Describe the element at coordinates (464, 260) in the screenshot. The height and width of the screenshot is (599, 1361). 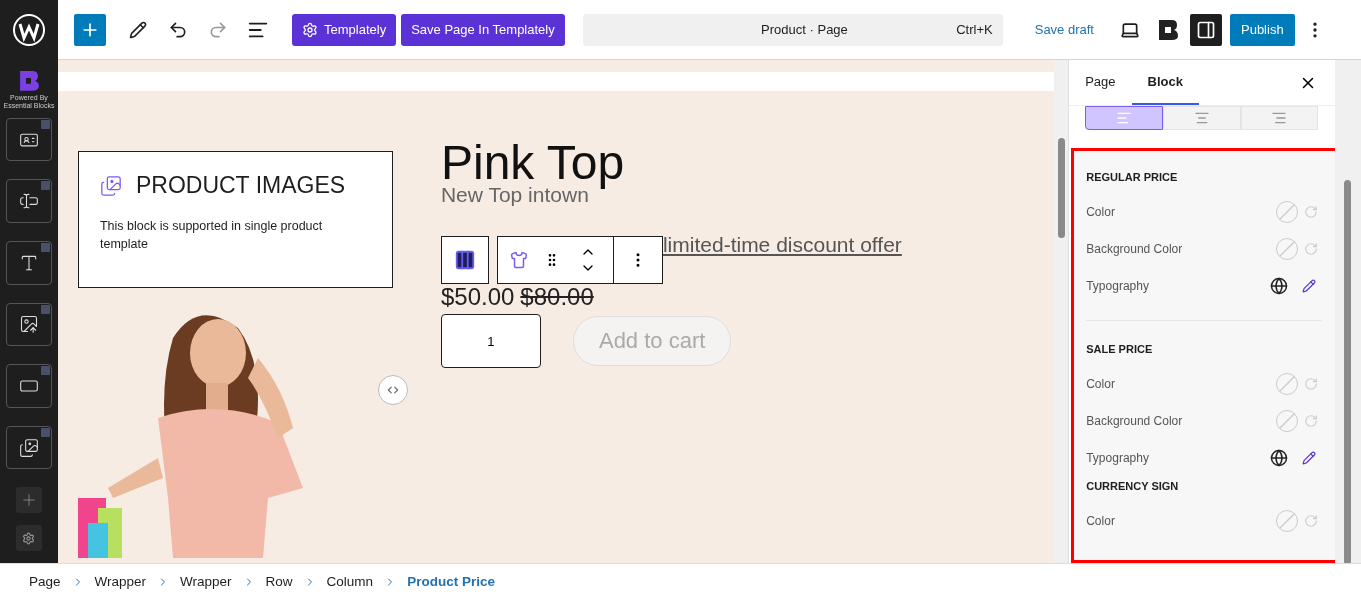
I see `columns-icon` at that location.